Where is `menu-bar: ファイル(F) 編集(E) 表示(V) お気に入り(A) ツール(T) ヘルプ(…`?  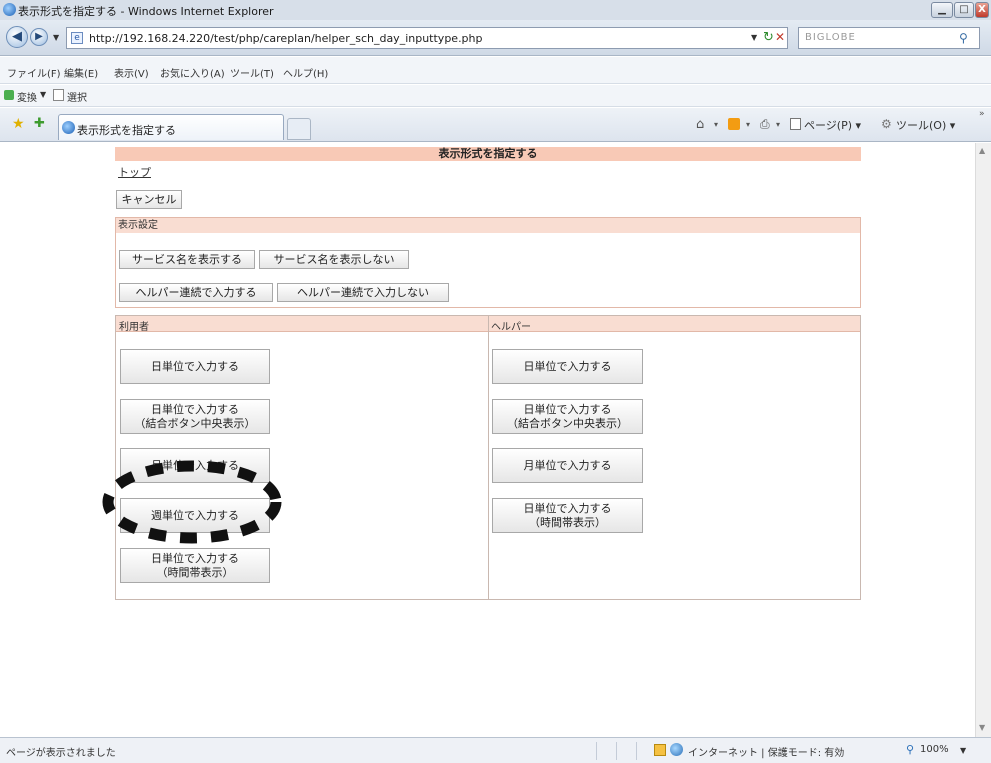
menu-bar: ファイル(F) 編集(E) 表示(V) お気に入り(A) ツール(T) ヘルプ(… is located at coordinates (495, 70).